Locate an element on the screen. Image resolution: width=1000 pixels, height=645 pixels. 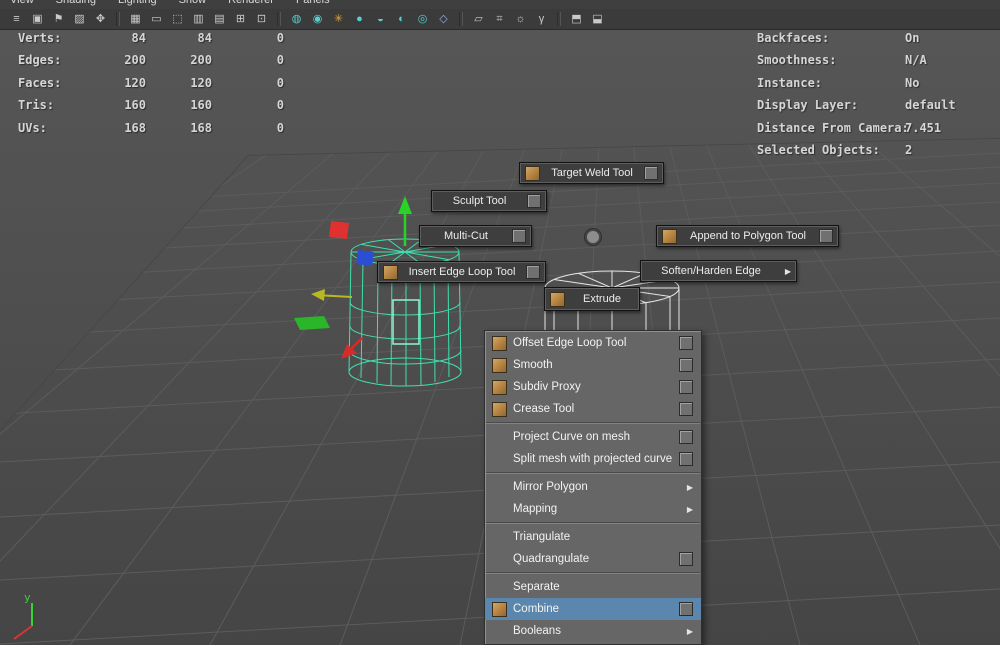
marking-menu-label: Sculpt Tool is located at coordinates (479, 201).